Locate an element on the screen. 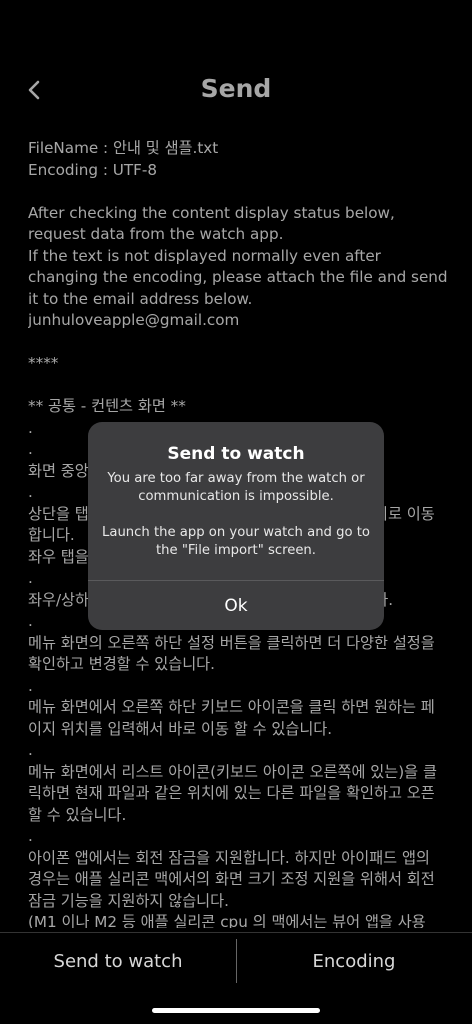 This screenshot has height=1024, width=472. alert-message-spacer is located at coordinates (236, 515).